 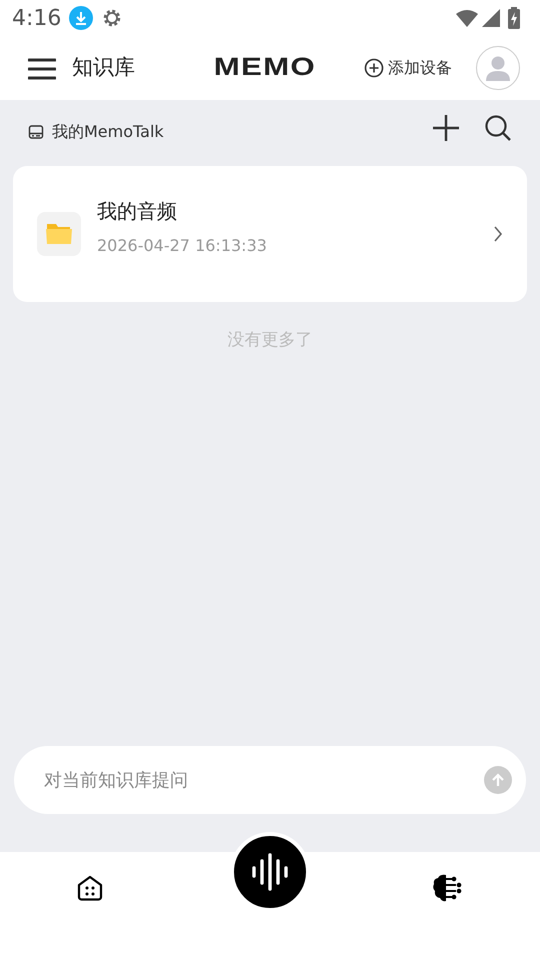 What do you see at coordinates (137, 211) in the screenshot?
I see `folder-name: 我的音频` at bounding box center [137, 211].